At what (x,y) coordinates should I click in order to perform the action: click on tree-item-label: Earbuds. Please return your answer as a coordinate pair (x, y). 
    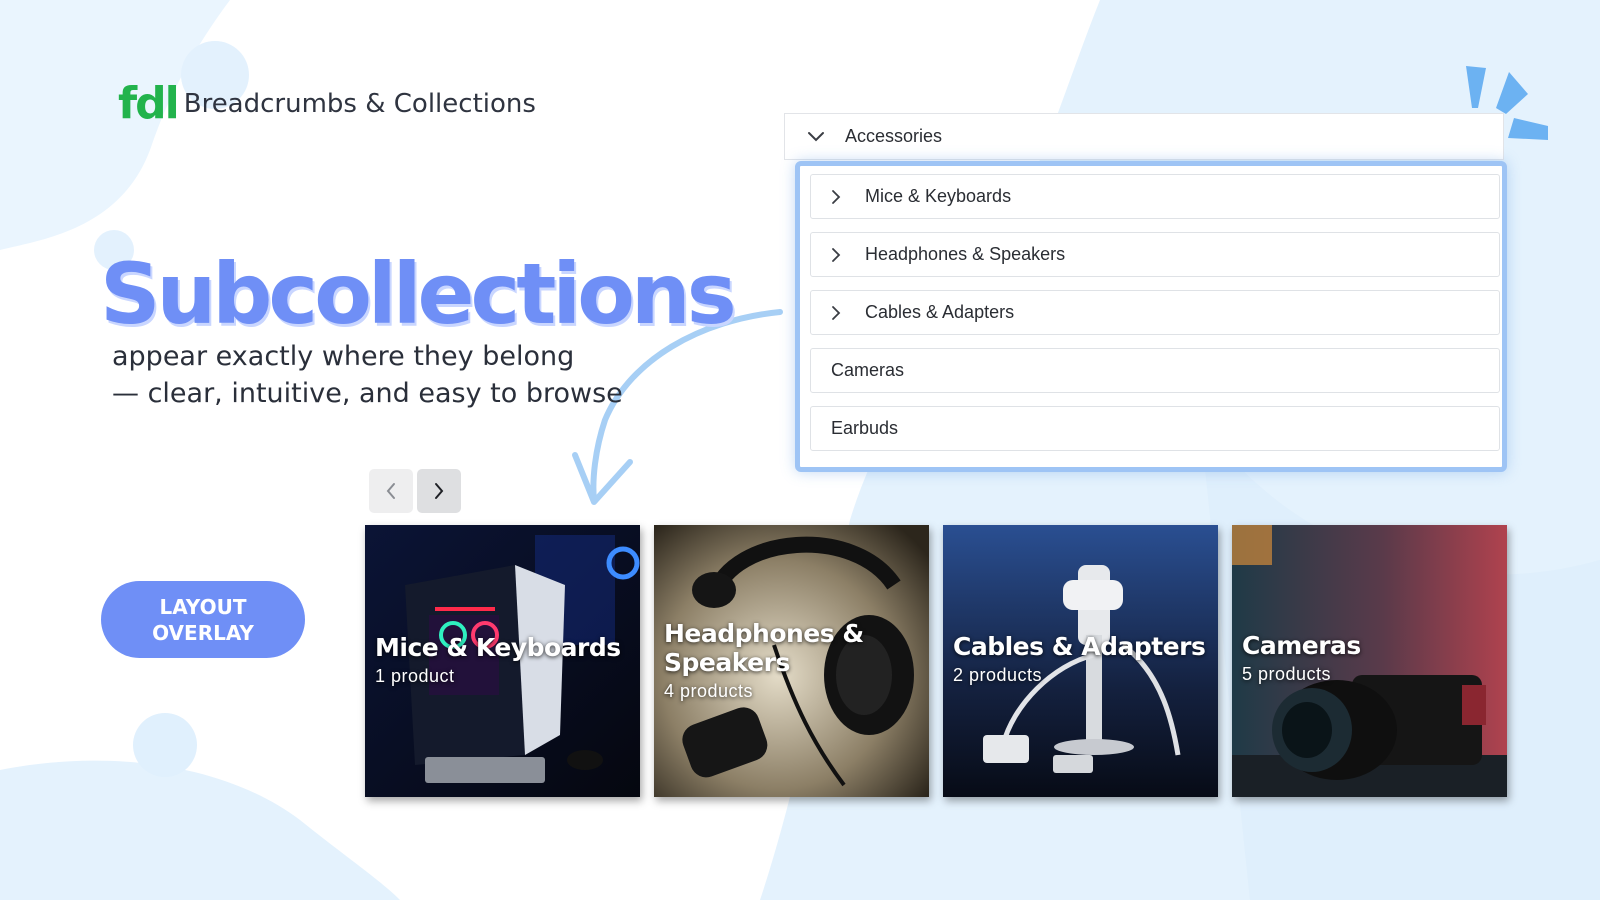
    Looking at the image, I should click on (865, 428).